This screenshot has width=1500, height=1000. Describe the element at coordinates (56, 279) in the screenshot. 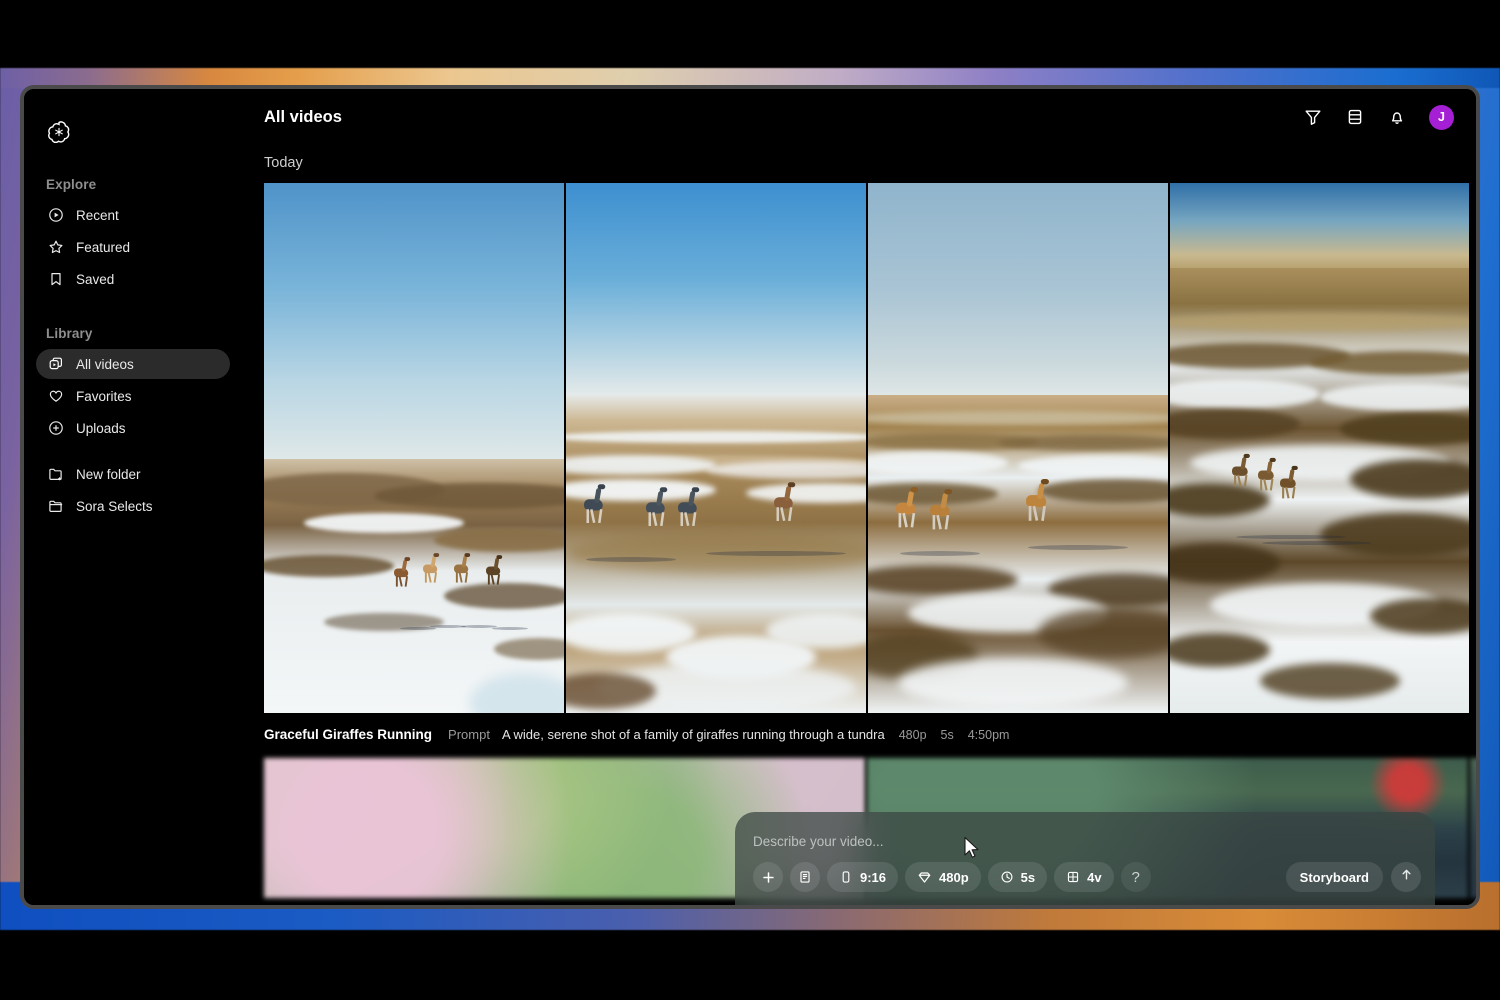

I see `bookmark-icon` at that location.